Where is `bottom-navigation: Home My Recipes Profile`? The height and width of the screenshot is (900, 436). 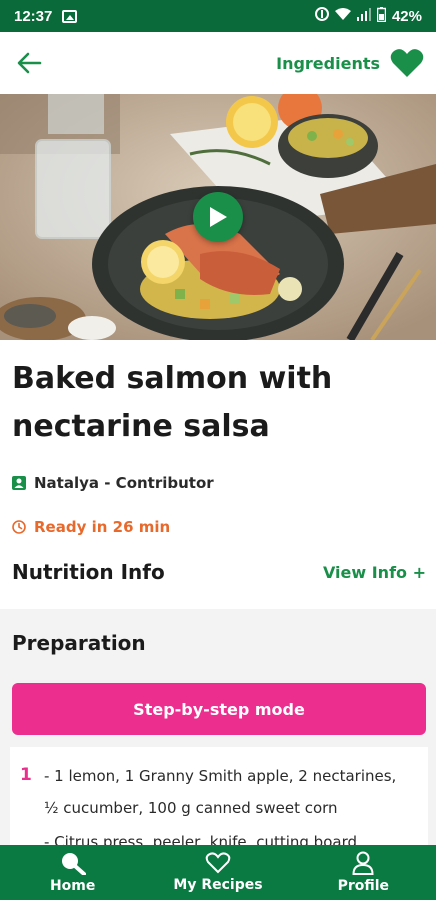 bottom-navigation: Home My Recipes Profile is located at coordinates (218, 872).